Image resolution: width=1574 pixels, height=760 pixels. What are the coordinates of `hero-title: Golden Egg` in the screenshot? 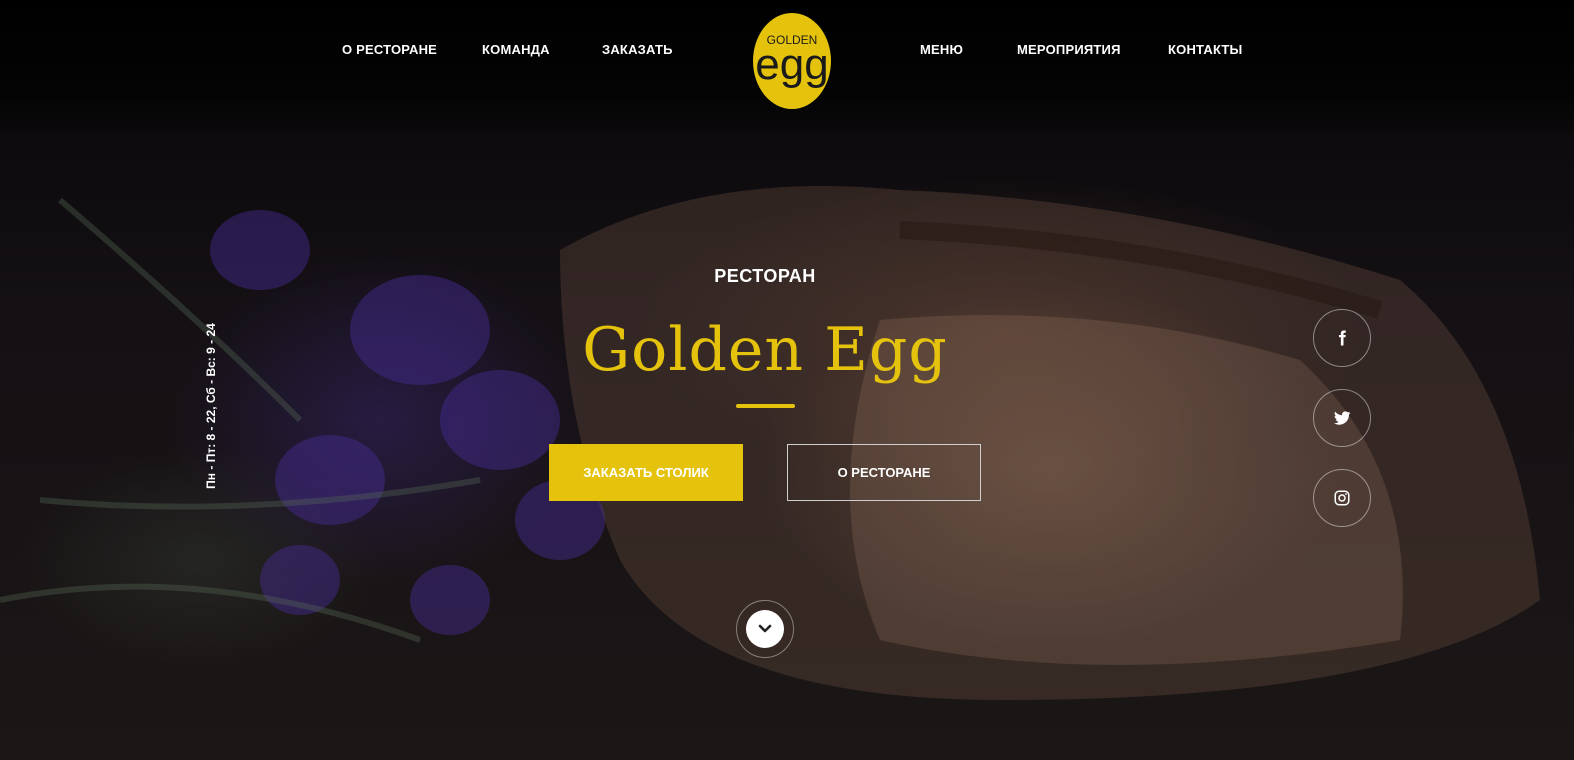 It's located at (765, 350).